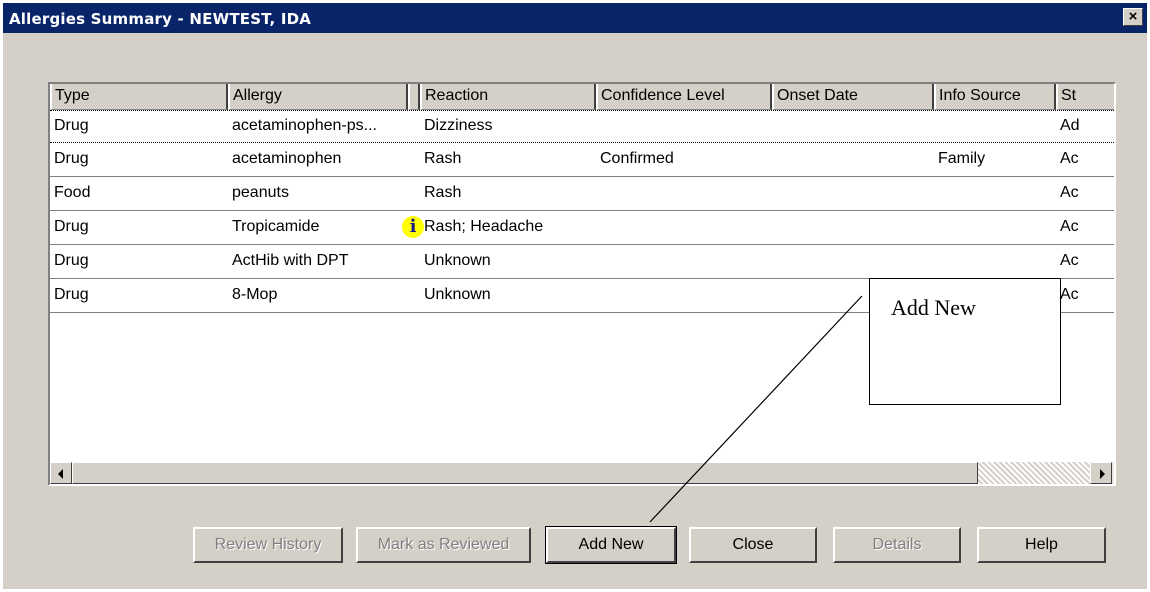 The height and width of the screenshot is (592, 1150). I want to click on cell-allergy: peanuts, so click(260, 192).